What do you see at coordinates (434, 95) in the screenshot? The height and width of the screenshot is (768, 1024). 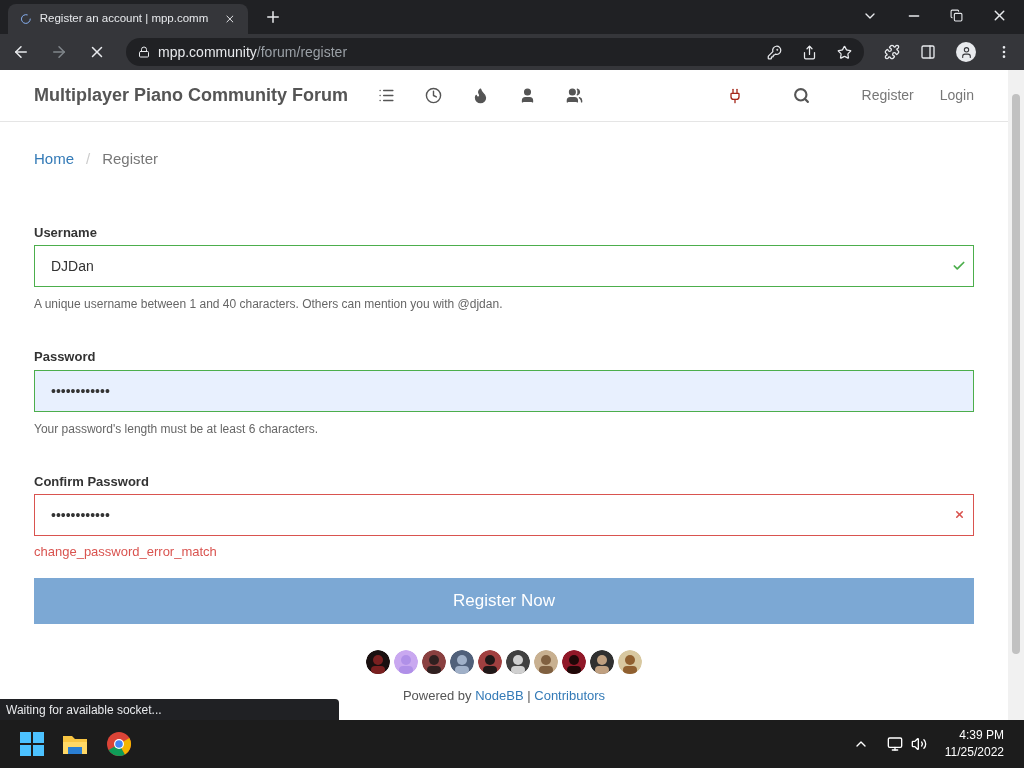 I see `clock-icon` at bounding box center [434, 95].